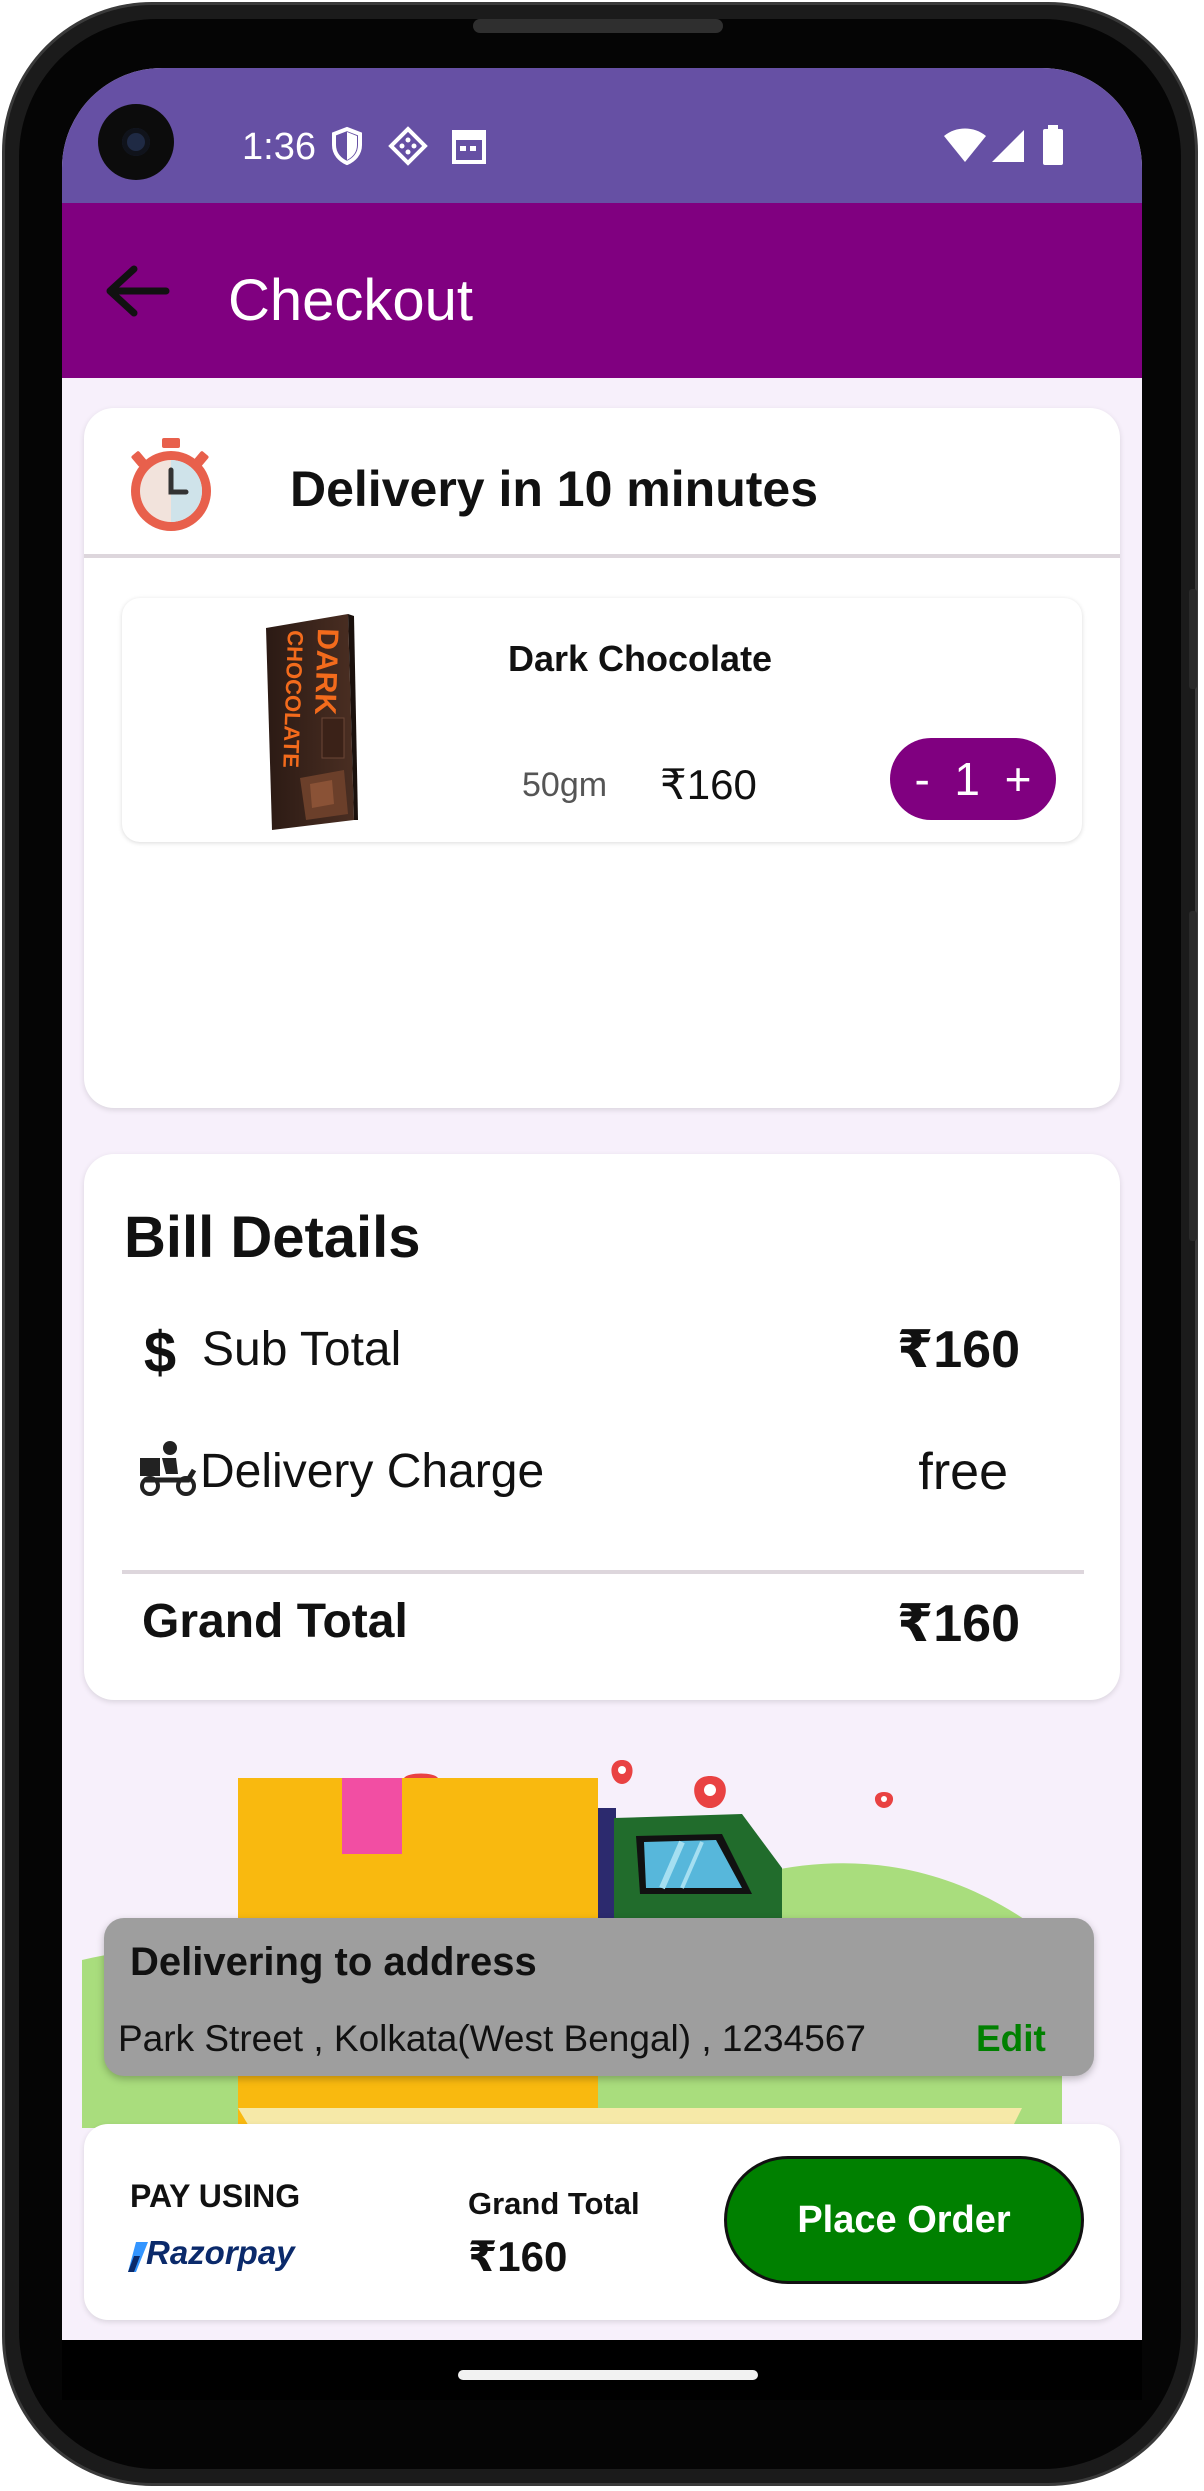 This screenshot has width=1204, height=2491. I want to click on item-name: Dark Chocolate, so click(640, 658).